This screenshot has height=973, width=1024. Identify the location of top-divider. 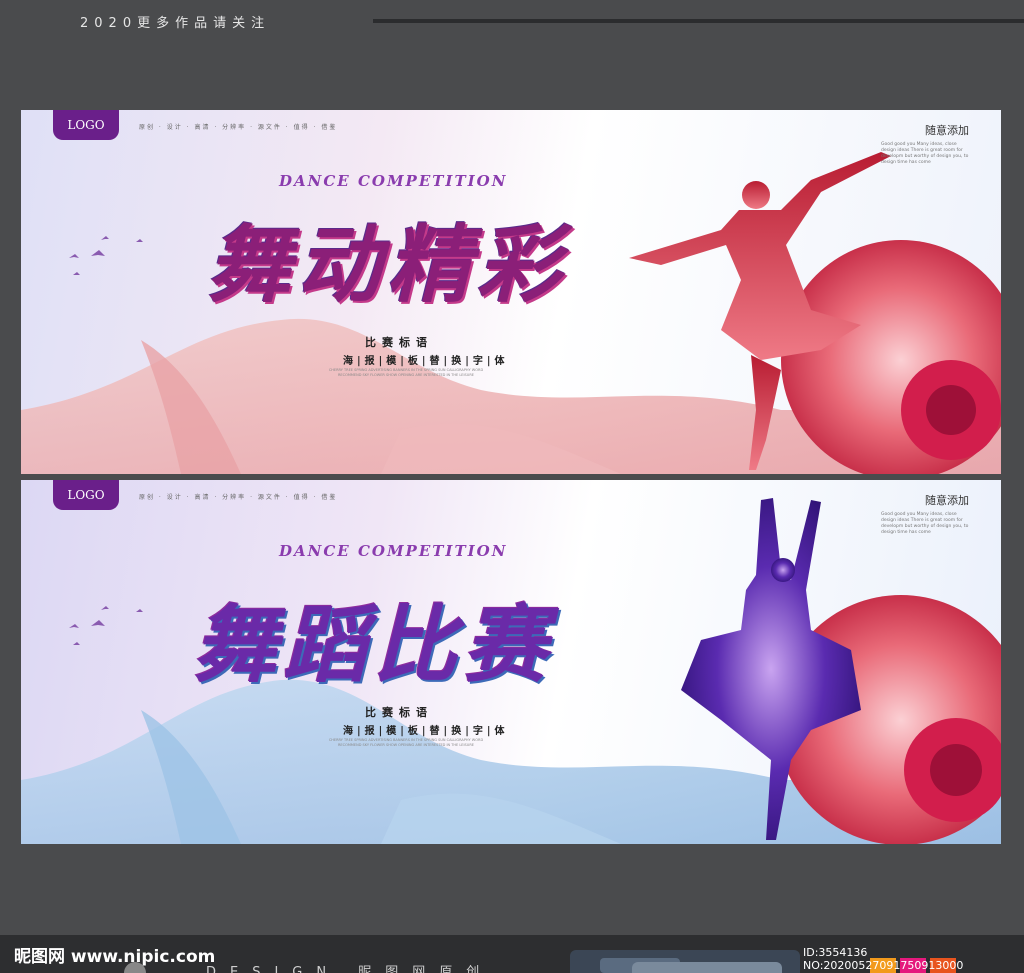
(698, 21).